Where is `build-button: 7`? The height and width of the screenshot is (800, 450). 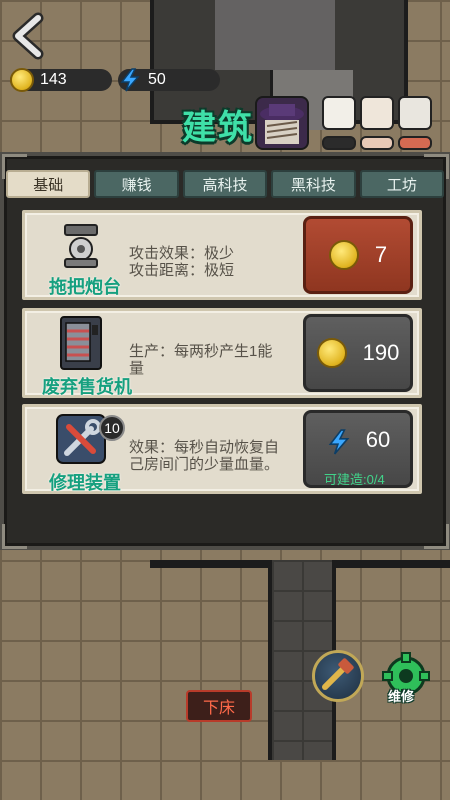
build-button: 7 is located at coordinates (358, 255).